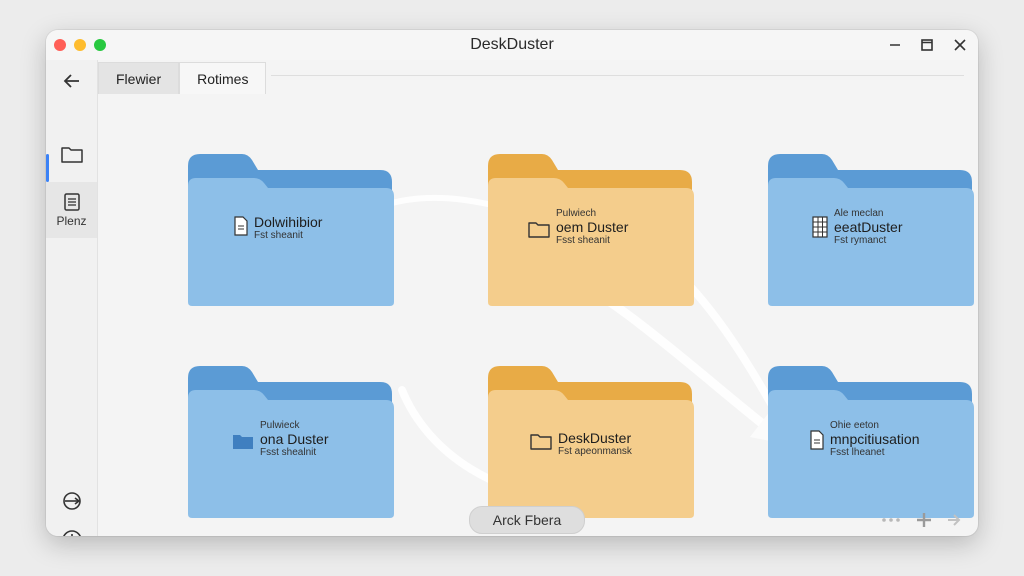  I want to click on list-document-icon, so click(71, 202).